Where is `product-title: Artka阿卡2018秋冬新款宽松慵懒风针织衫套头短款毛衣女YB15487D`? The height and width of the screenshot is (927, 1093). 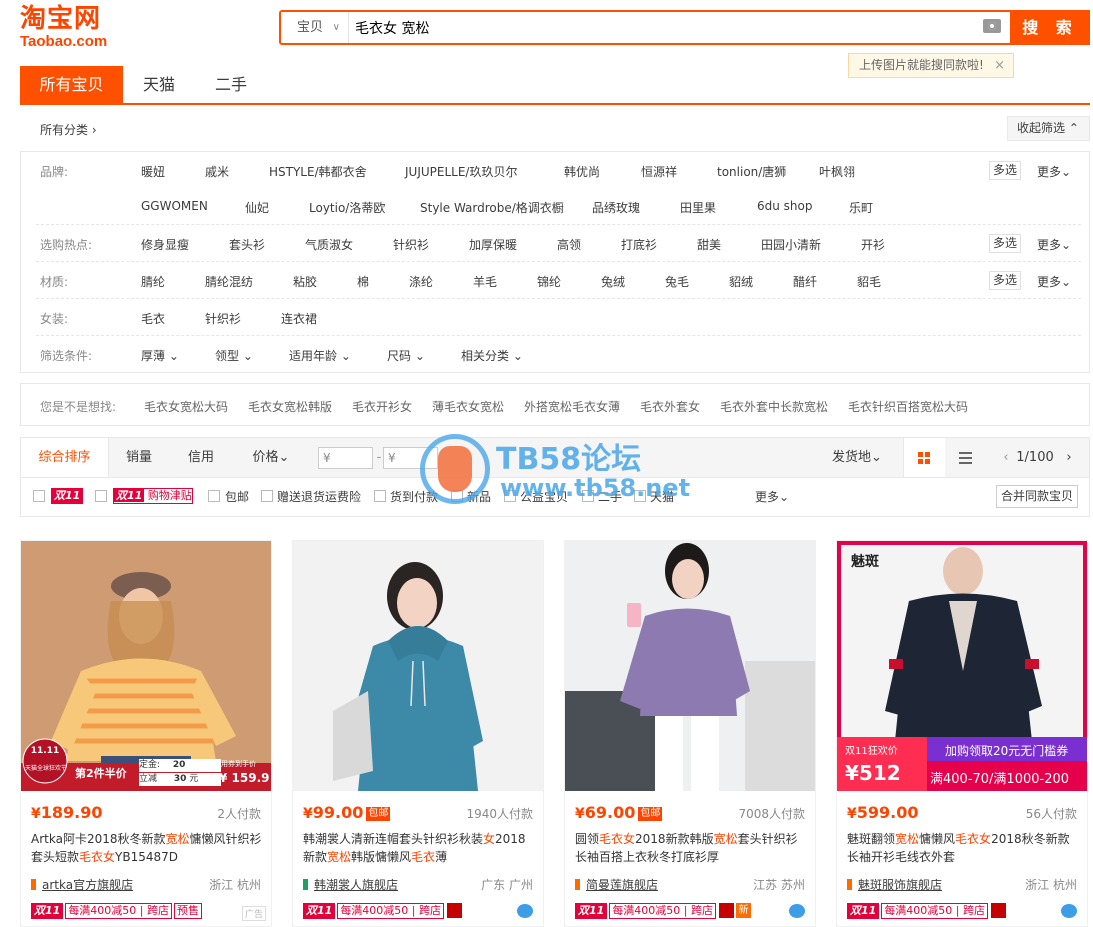 product-title: Artka阿卡2018秋冬新款宽松慵懒风针织衫套头短款毛衣女YB15487D is located at coordinates (147, 848).